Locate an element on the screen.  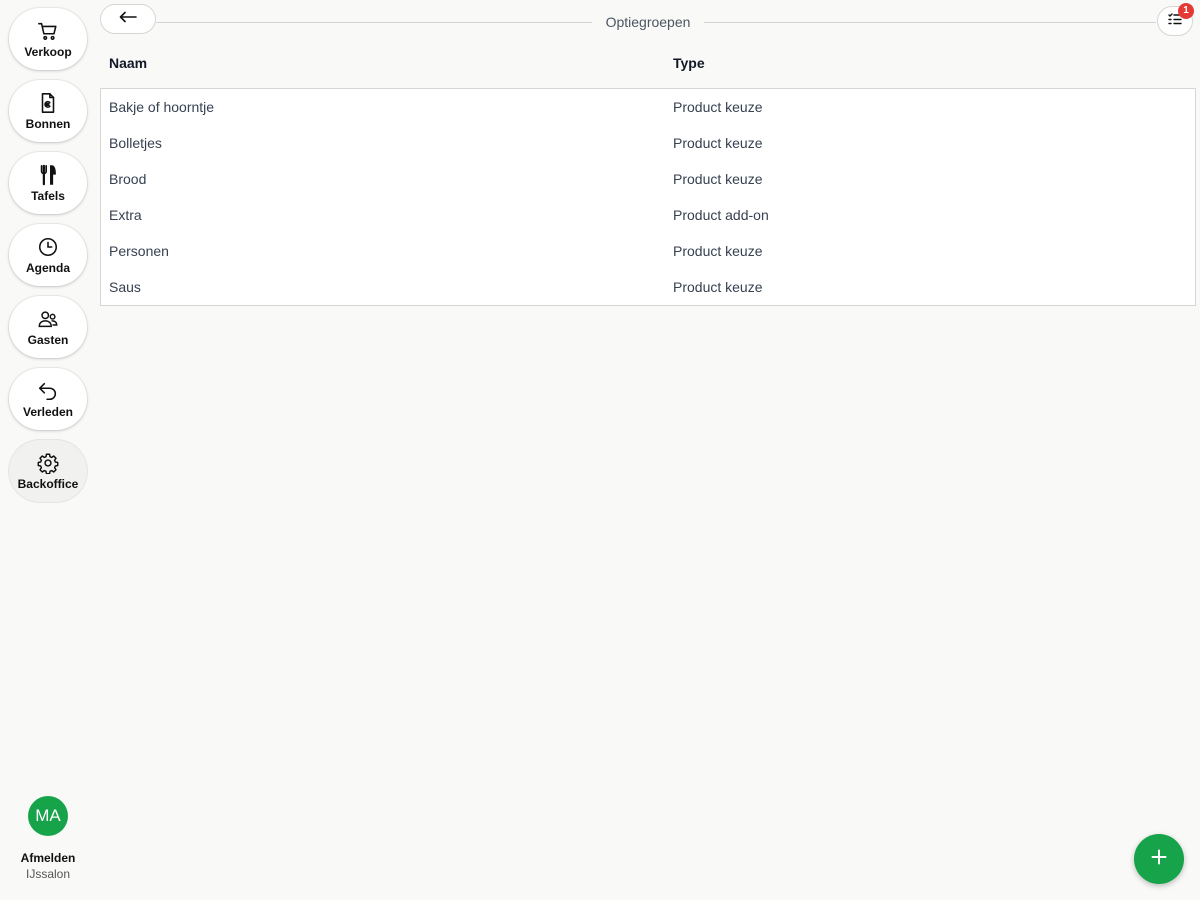
tasks-button: 1 is located at coordinates (1175, 19).